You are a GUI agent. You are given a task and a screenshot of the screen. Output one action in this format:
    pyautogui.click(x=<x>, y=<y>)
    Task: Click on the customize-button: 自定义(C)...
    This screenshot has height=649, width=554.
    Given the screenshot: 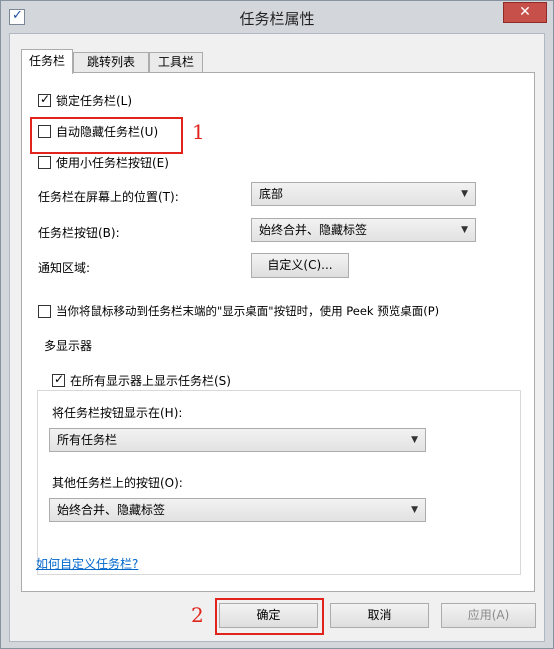 What is the action you would take?
    pyautogui.click(x=300, y=265)
    